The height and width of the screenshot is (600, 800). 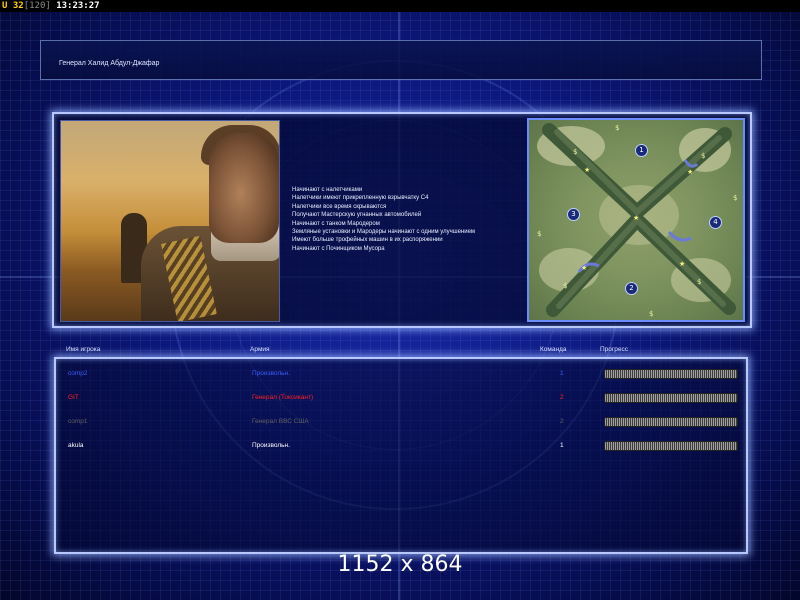 I want to click on ability-item: Начинают с танком Мародером, so click(x=336, y=223).